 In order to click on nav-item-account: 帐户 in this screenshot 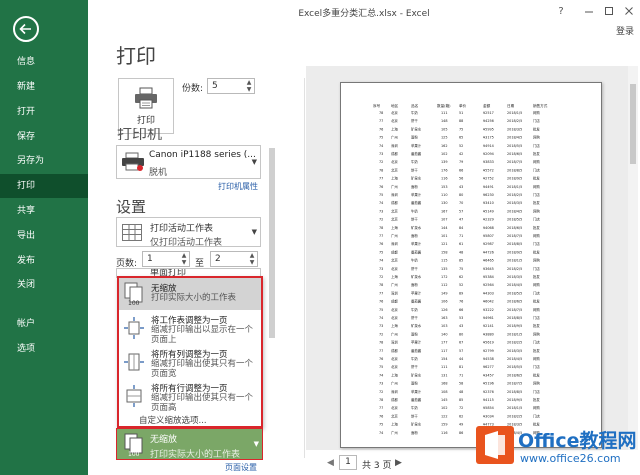, I will do `click(44, 324)`.